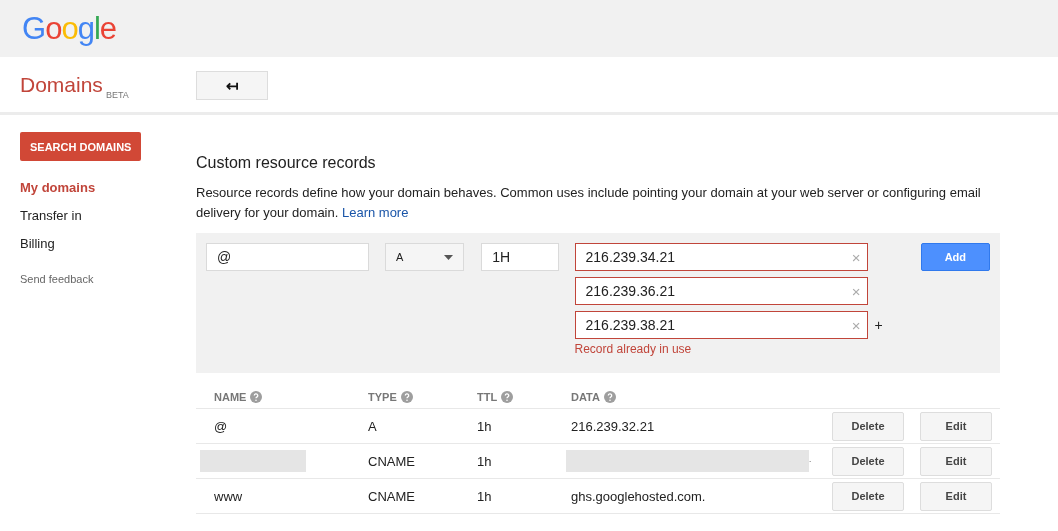  I want to click on section-title: Custom resource records, so click(286, 163).